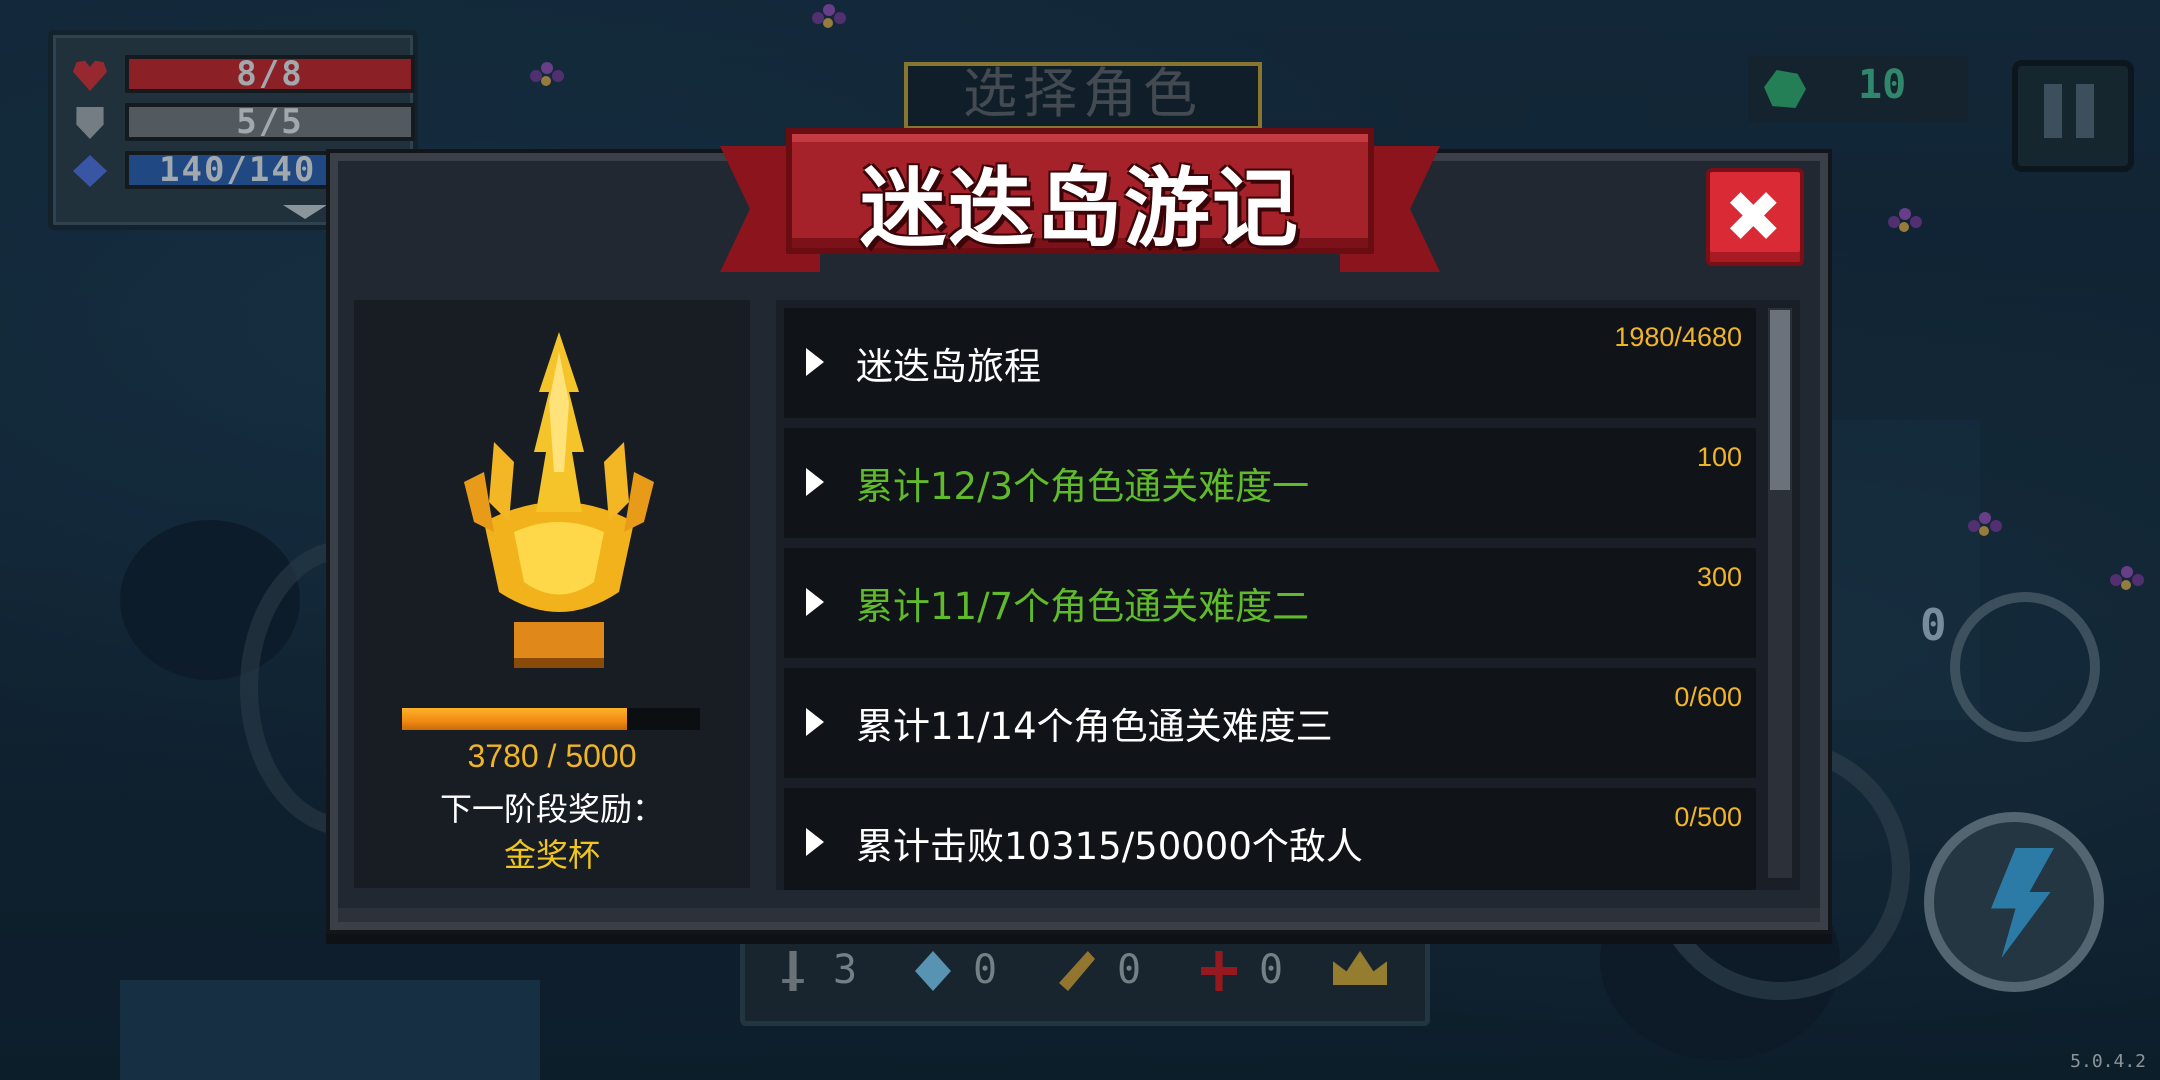 This screenshot has width=2160, height=1080. What do you see at coordinates (948, 366) in the screenshot?
I see `quest-label: 迷迭岛旅程` at bounding box center [948, 366].